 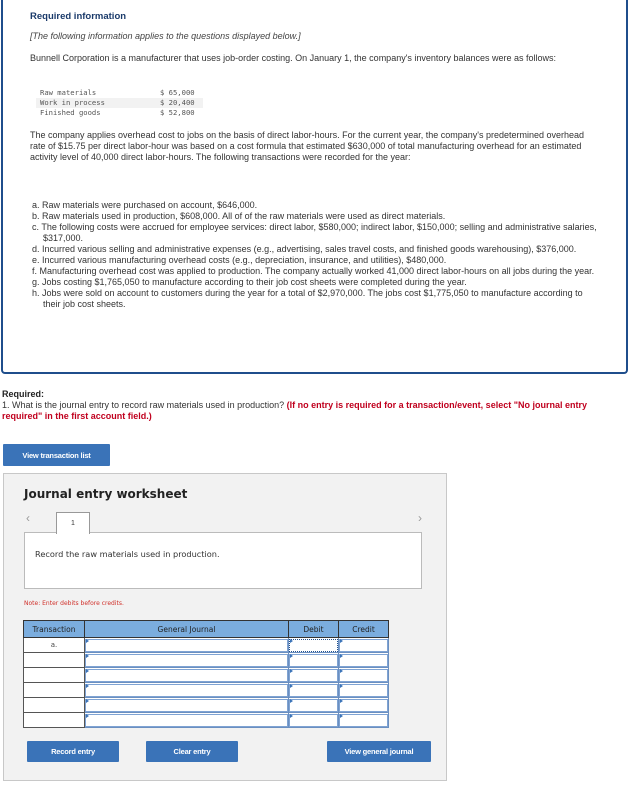 I want to click on balance-value: $ 52,800, so click(x=177, y=112).